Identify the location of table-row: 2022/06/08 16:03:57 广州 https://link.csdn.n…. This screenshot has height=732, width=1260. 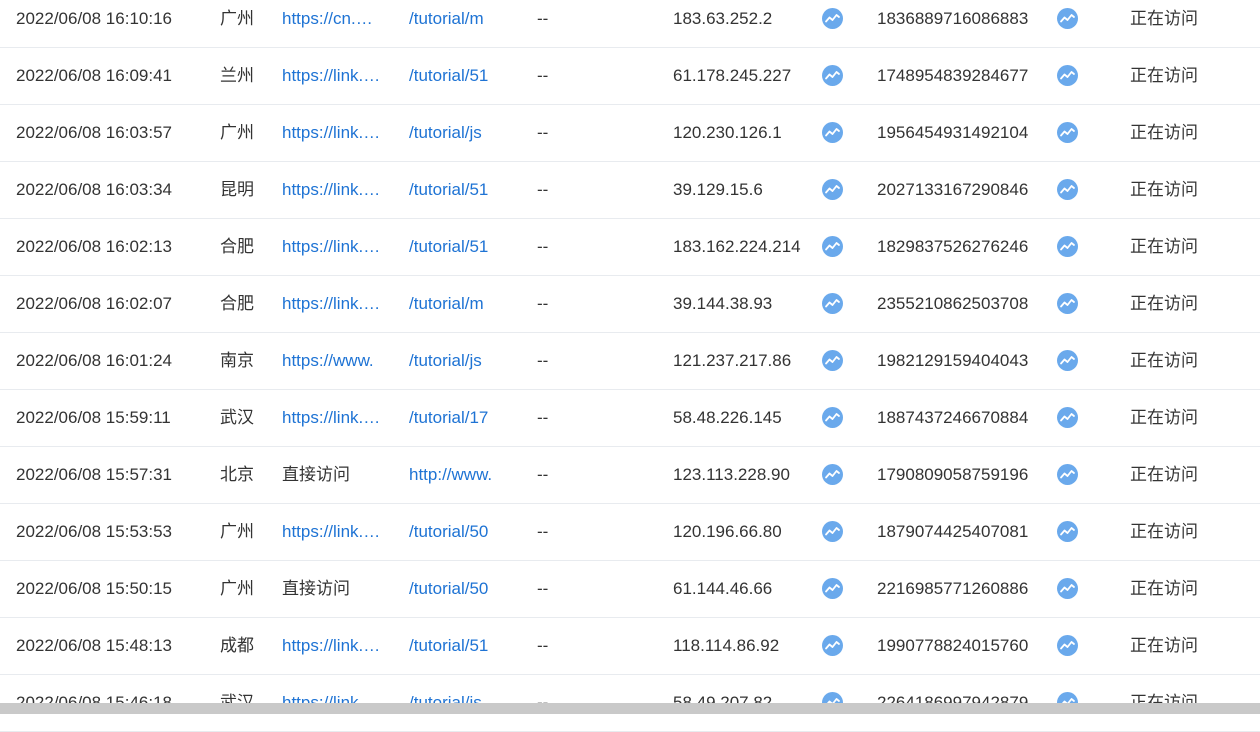
(630, 133).